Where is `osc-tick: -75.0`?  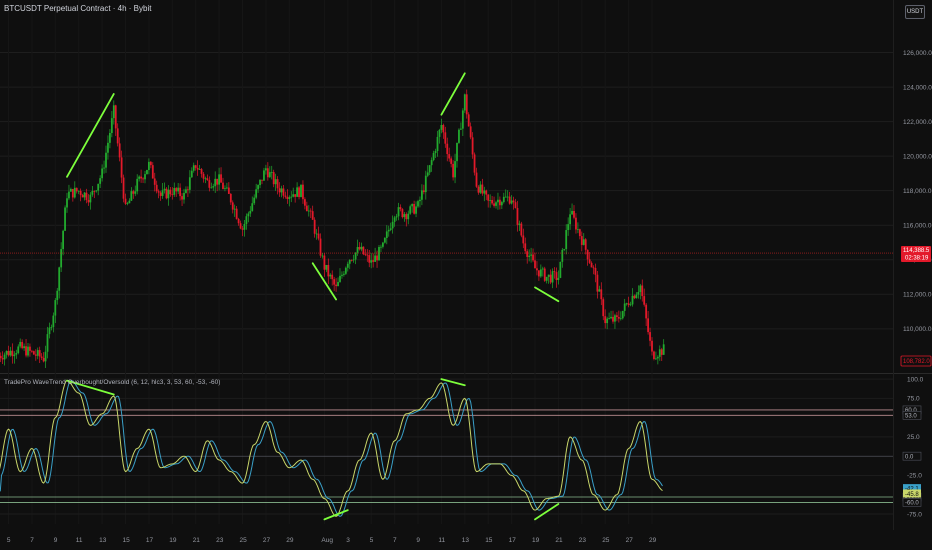 osc-tick: -75.0 is located at coordinates (914, 514).